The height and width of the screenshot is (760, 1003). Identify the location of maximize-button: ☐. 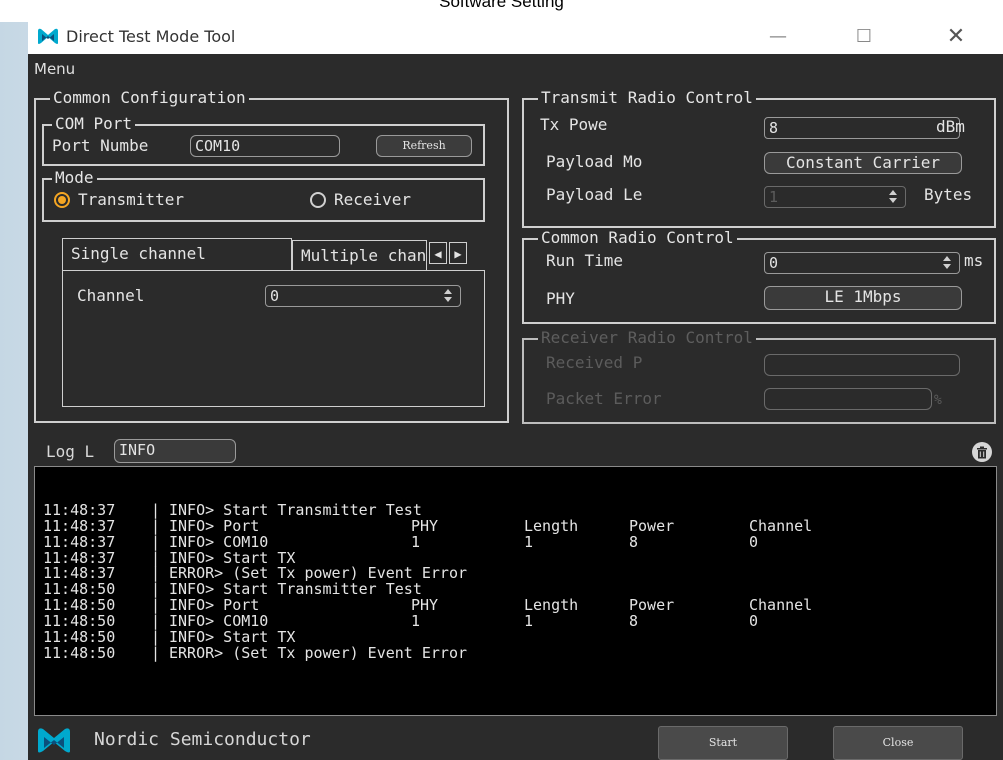
(864, 36).